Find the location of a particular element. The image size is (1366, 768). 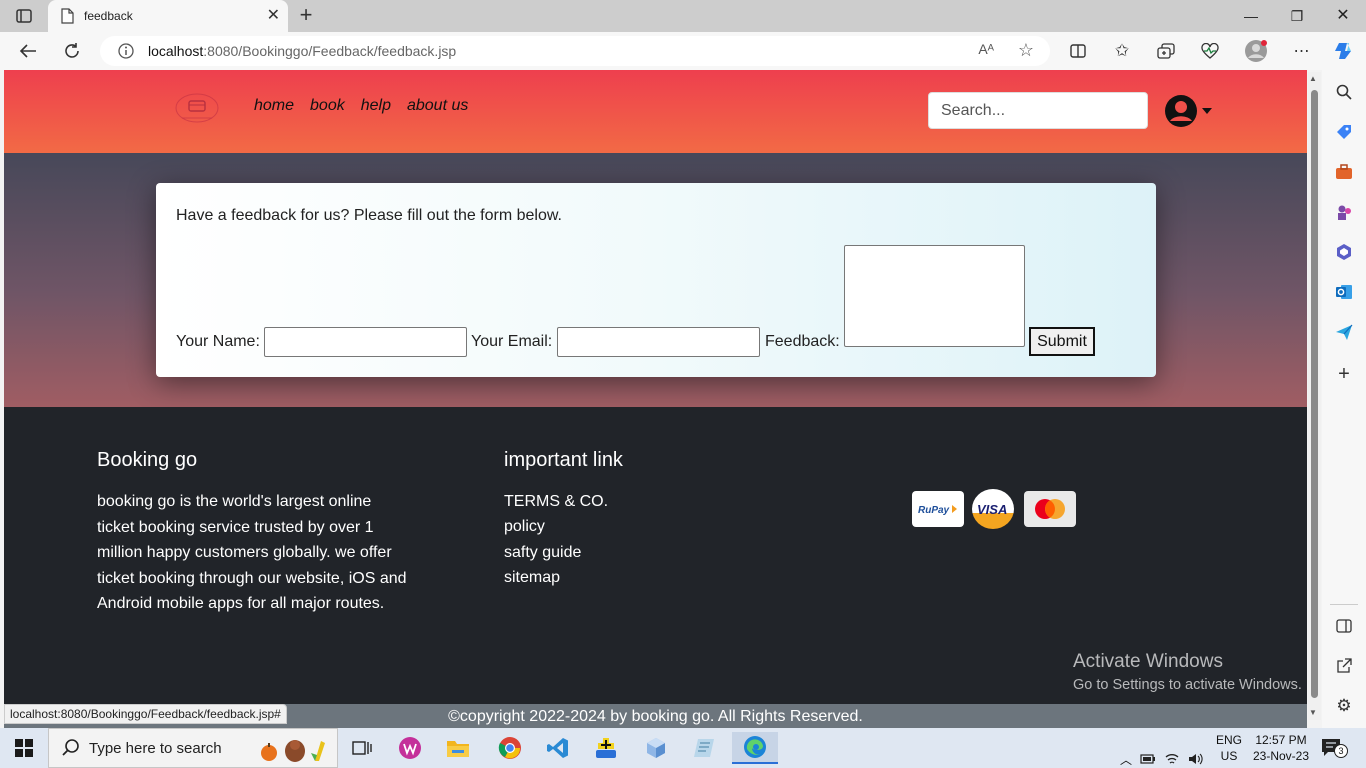

wps-office-button is located at coordinates (410, 748).